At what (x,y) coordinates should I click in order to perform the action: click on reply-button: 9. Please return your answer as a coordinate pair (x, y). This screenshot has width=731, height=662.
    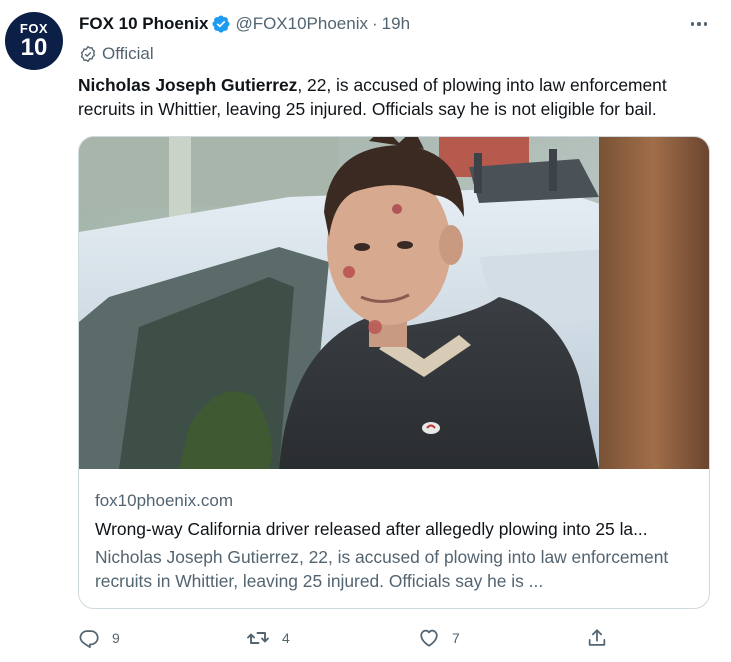
    Looking at the image, I should click on (99, 638).